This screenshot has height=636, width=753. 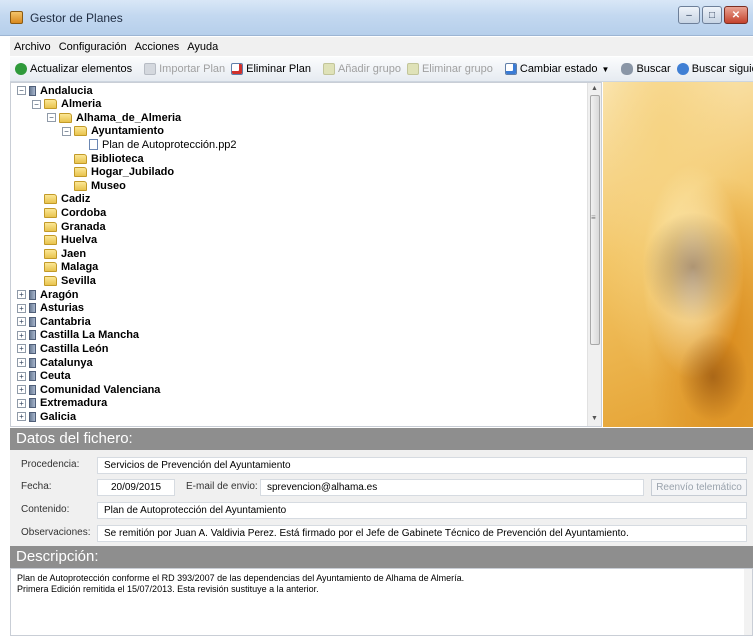 What do you see at coordinates (689, 15) in the screenshot?
I see `minimize-button: –` at bounding box center [689, 15].